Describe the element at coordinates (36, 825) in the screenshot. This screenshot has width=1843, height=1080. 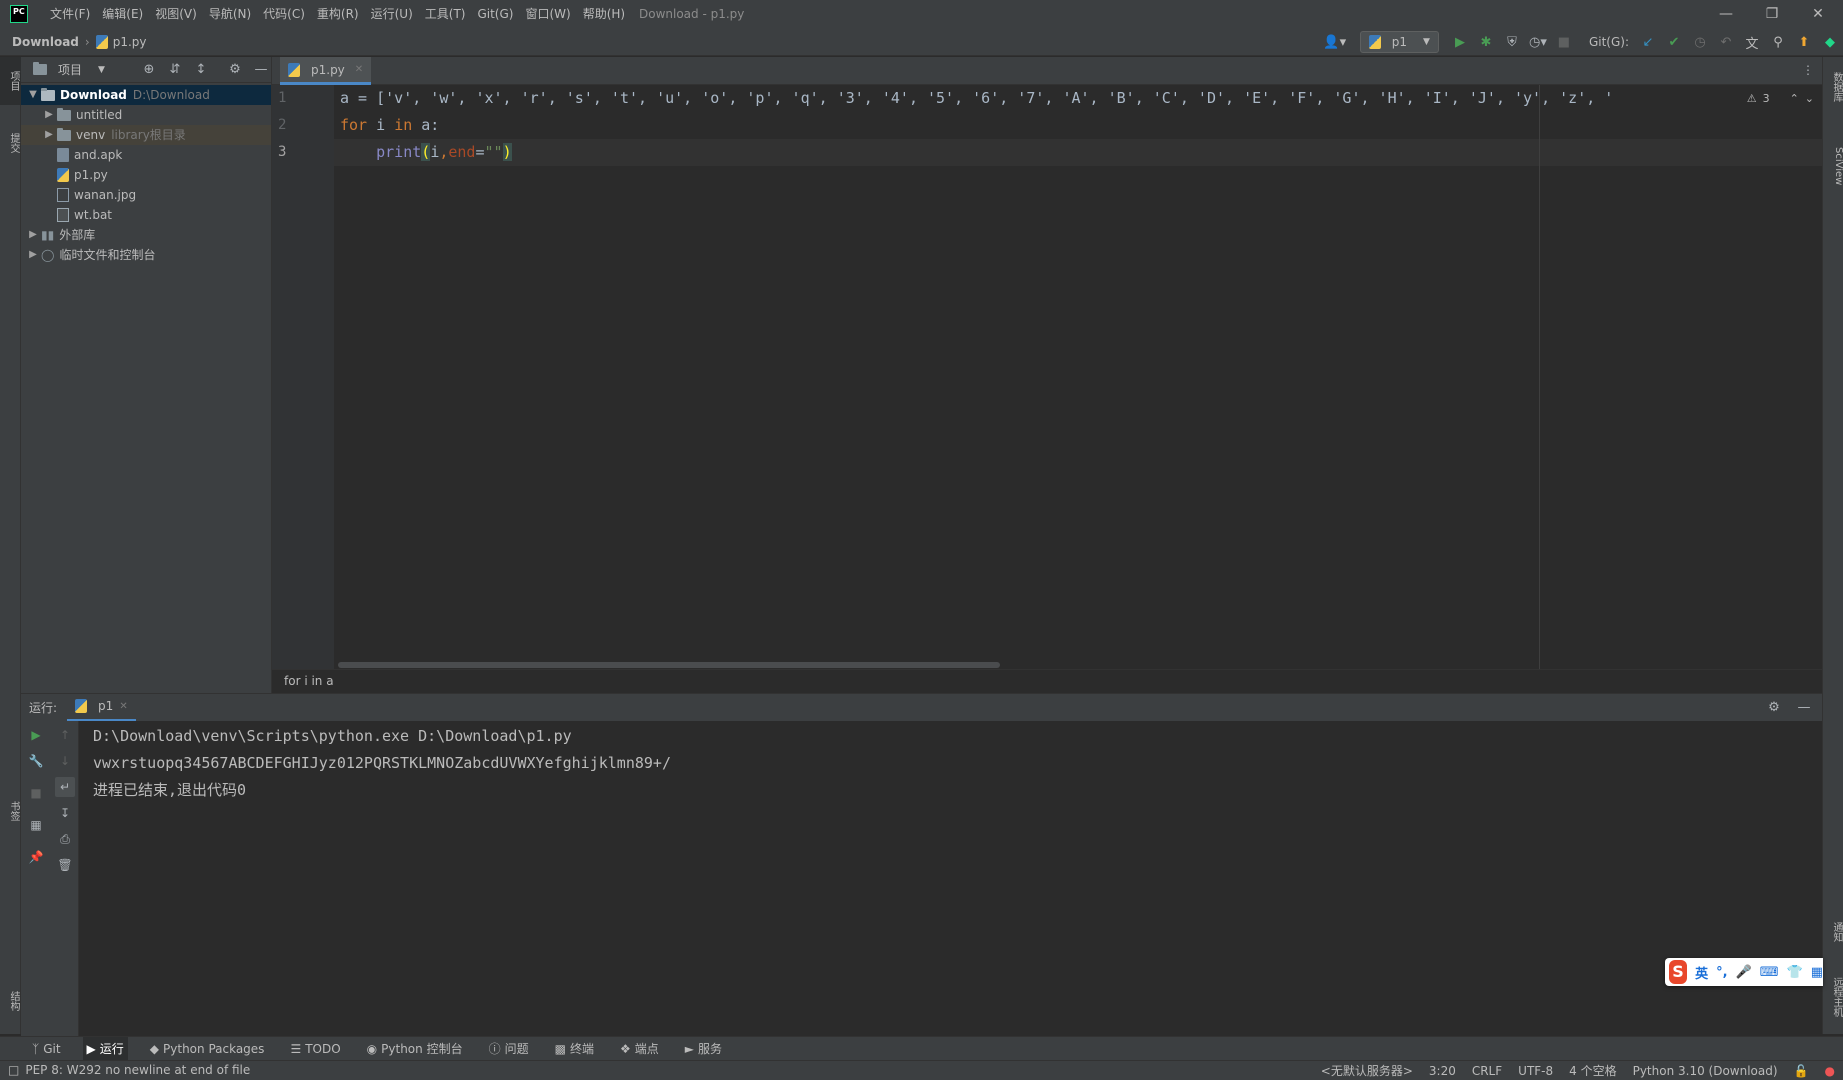
I see `layout-icon: ▦` at that location.